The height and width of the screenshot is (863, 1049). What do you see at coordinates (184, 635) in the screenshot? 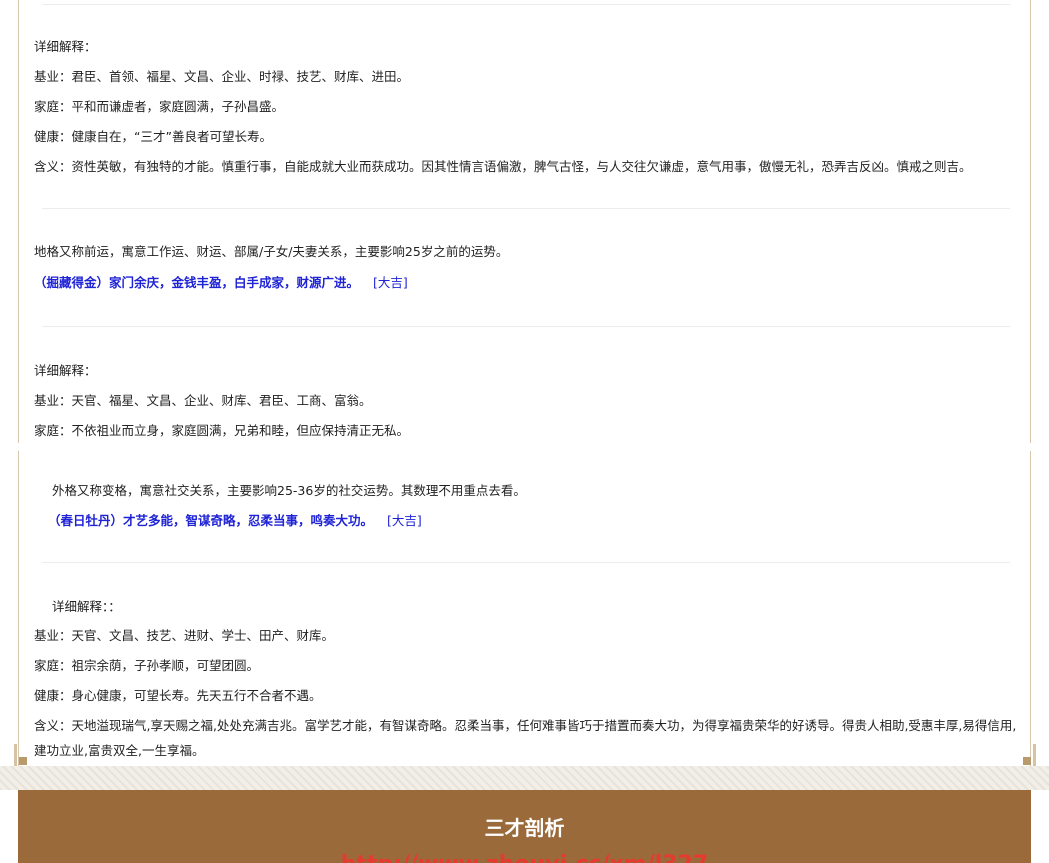
I see `detail-career: 基业：天官、文昌、技艺、进财、学士、田产、财库。` at bounding box center [184, 635].